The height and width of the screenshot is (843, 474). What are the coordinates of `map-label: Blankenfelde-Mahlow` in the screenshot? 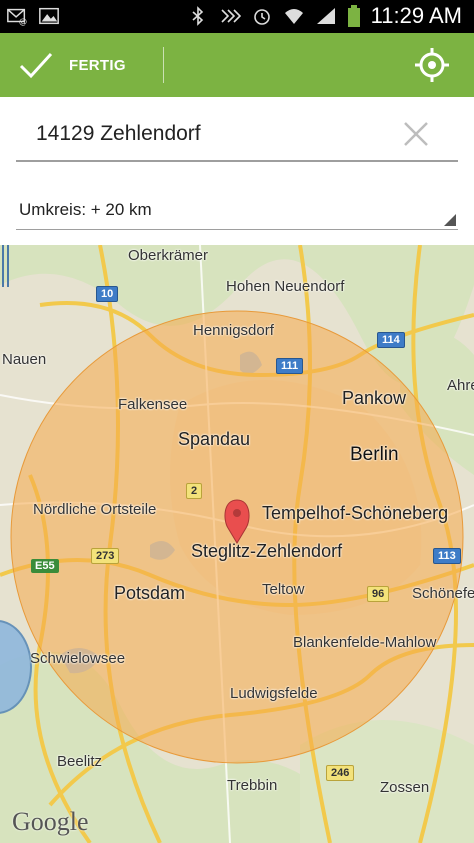 It's located at (365, 642).